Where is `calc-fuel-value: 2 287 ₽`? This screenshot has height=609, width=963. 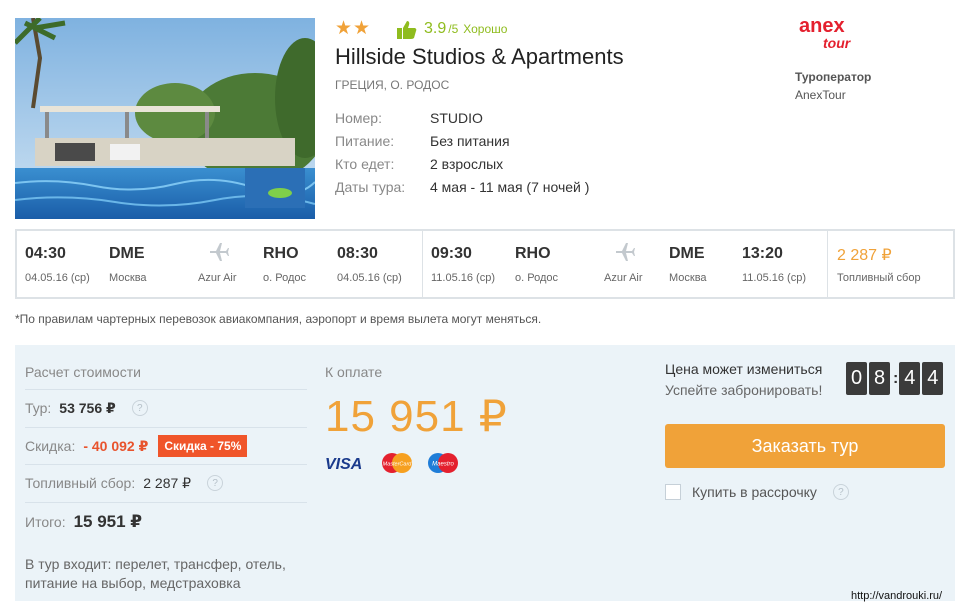 calc-fuel-value: 2 287 ₽ is located at coordinates (167, 482).